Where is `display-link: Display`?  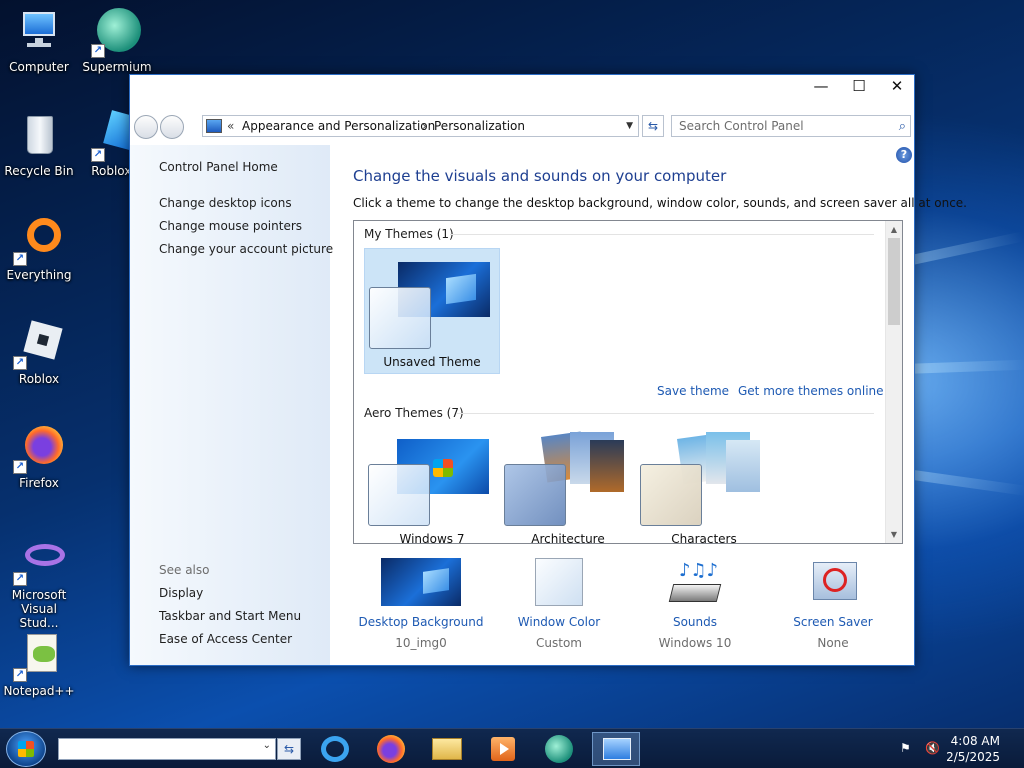
display-link: Display is located at coordinates (181, 593).